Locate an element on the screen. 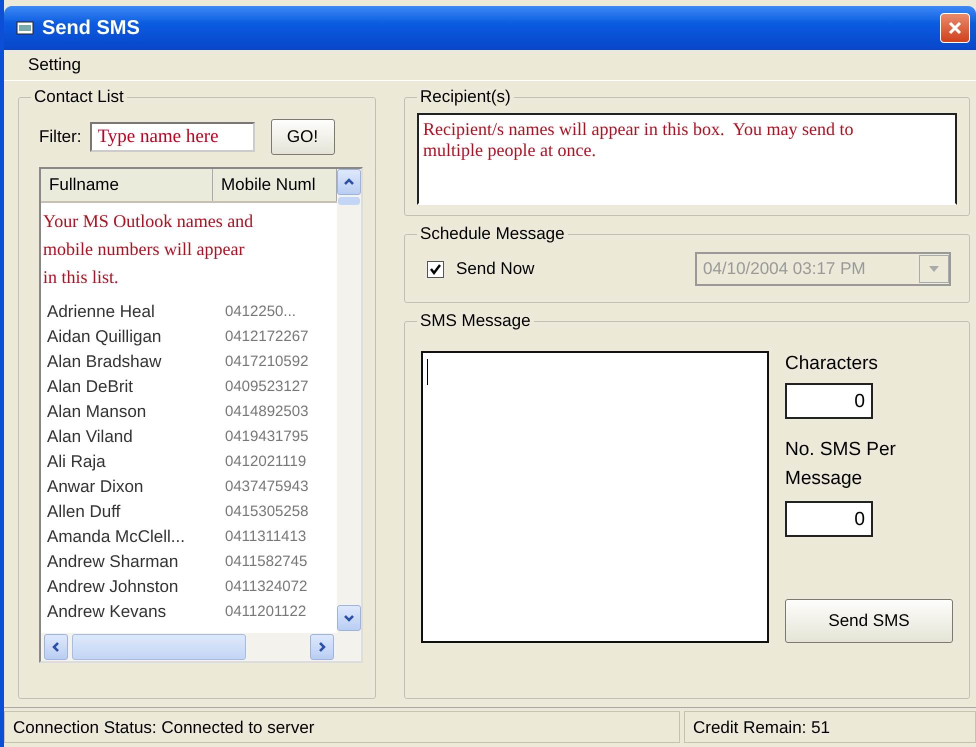 The height and width of the screenshot is (747, 976). mobile-cell-text: 0409523127 is located at coordinates (267, 386).